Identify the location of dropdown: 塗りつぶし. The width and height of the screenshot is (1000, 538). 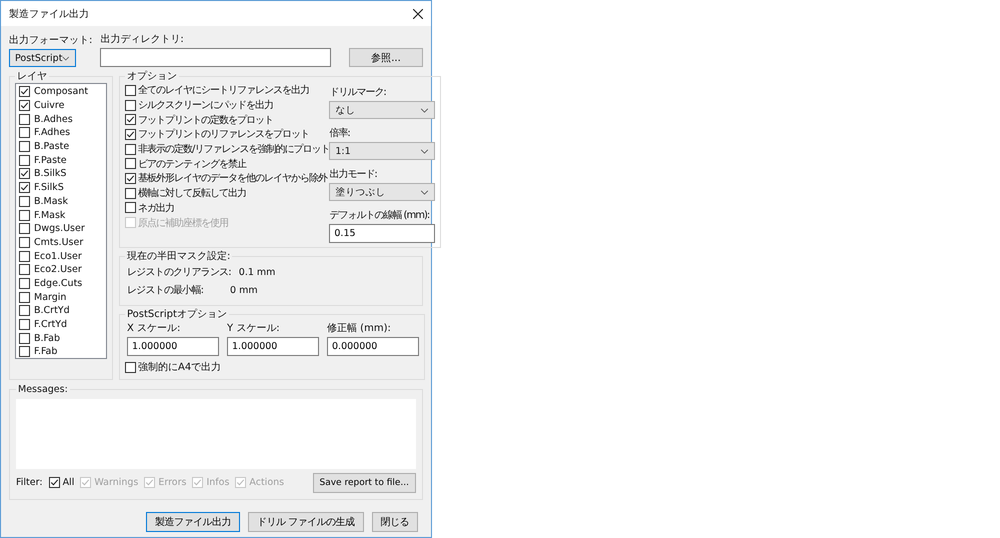
(382, 192).